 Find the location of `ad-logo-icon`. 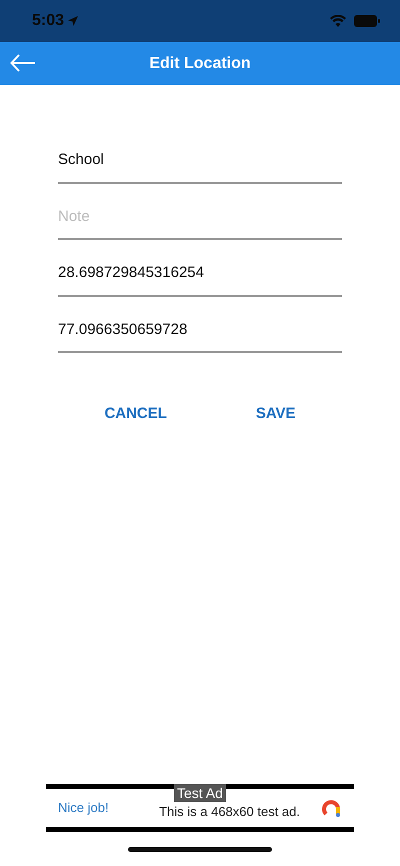

ad-logo-icon is located at coordinates (332, 808).